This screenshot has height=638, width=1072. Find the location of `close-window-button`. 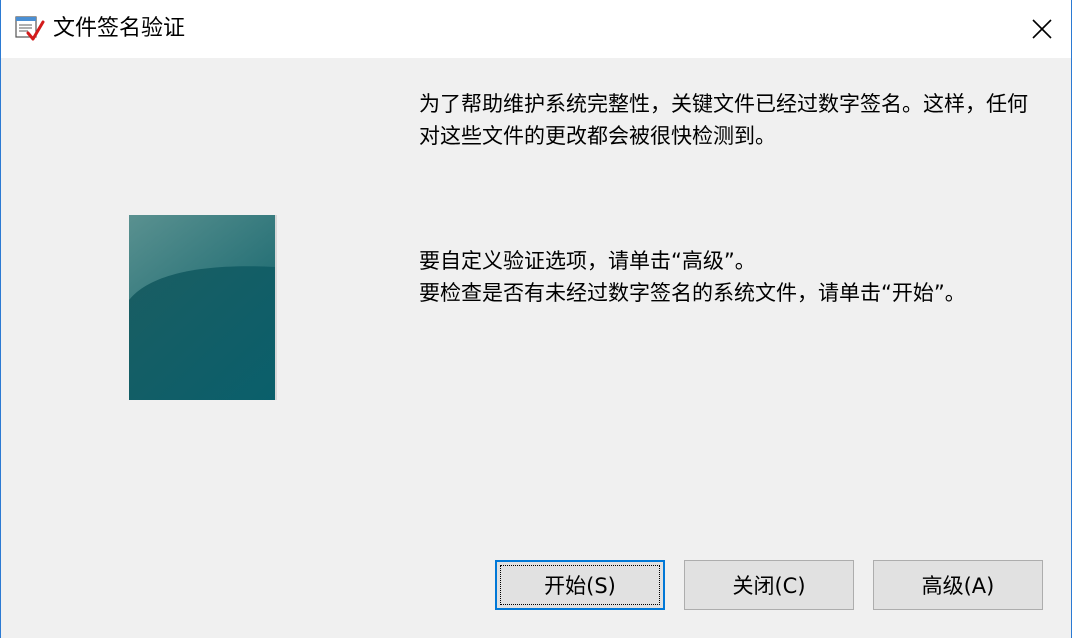

close-window-button is located at coordinates (1042, 29).